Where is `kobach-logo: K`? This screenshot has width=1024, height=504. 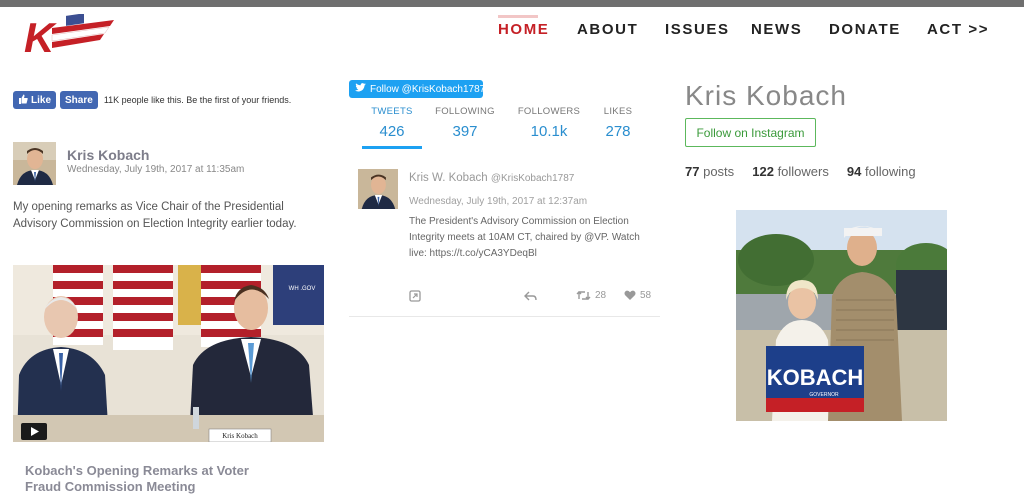
kobach-logo: K is located at coordinates (70, 36).